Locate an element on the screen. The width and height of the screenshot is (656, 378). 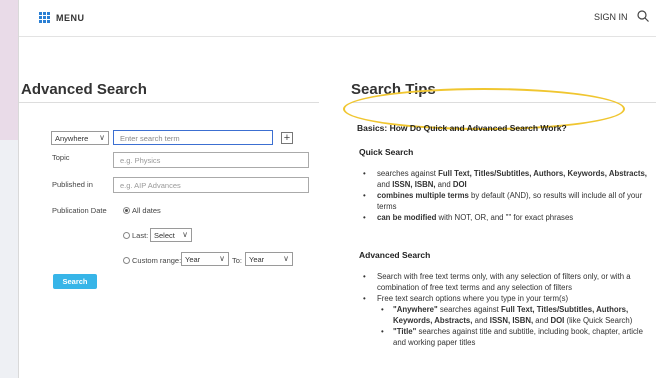
search-button: Search is located at coordinates (75, 281).